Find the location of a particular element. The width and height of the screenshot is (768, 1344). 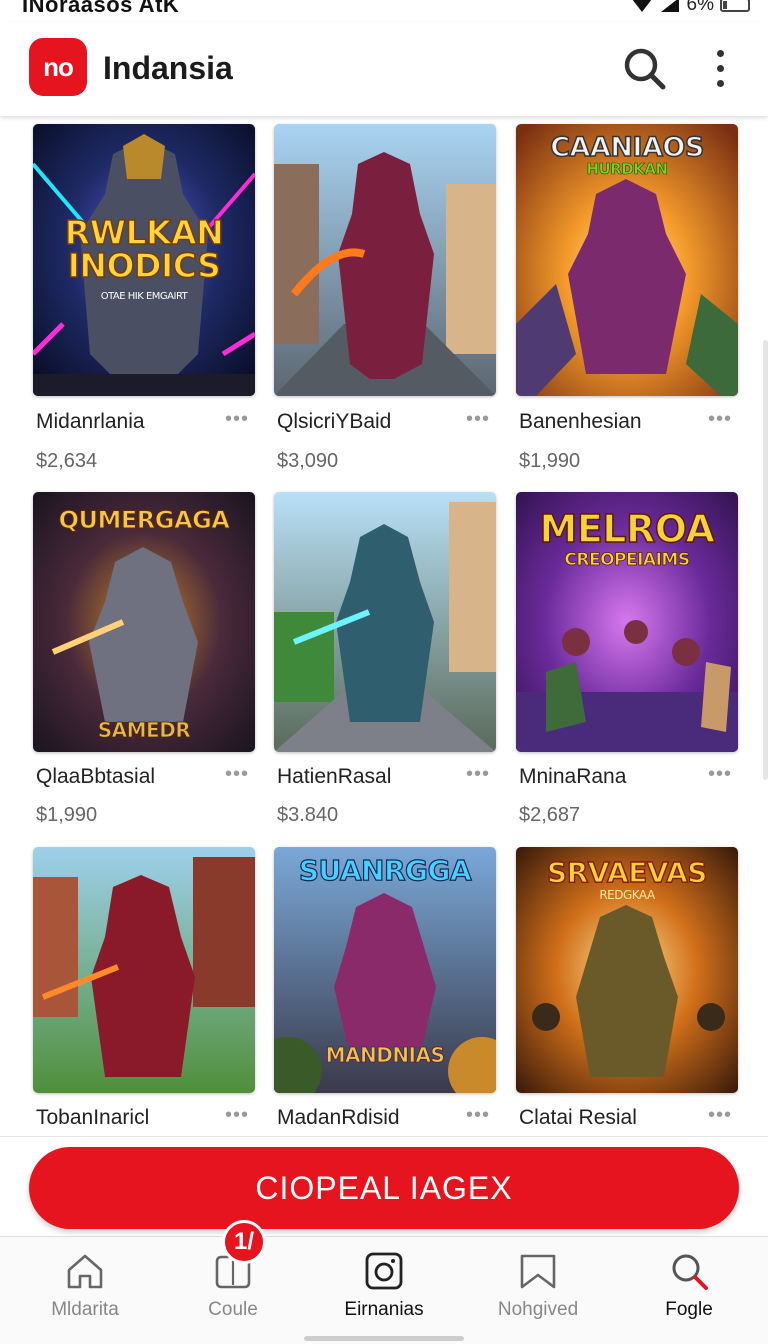

wifi-icon is located at coordinates (641, 6).